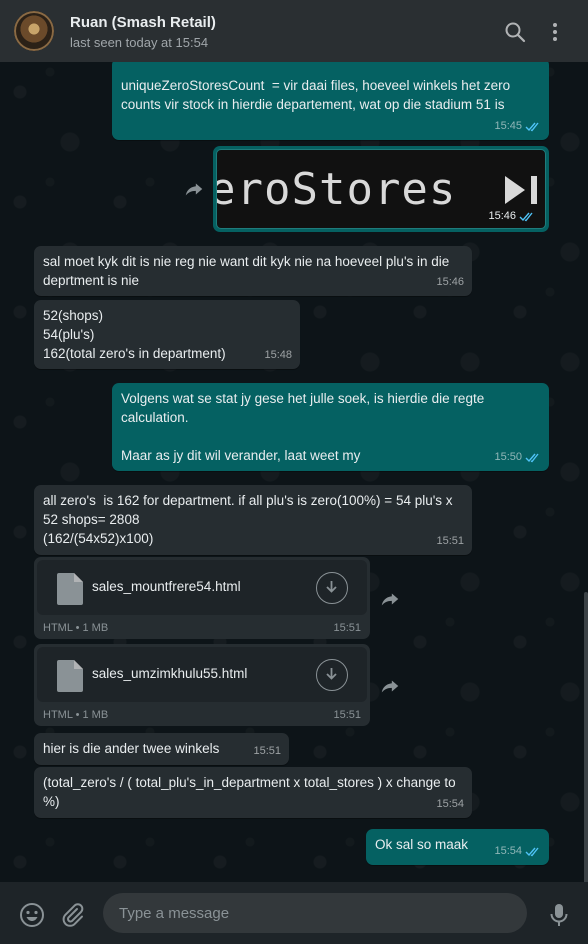  I want to click on message-time: 15:50, so click(508, 457).